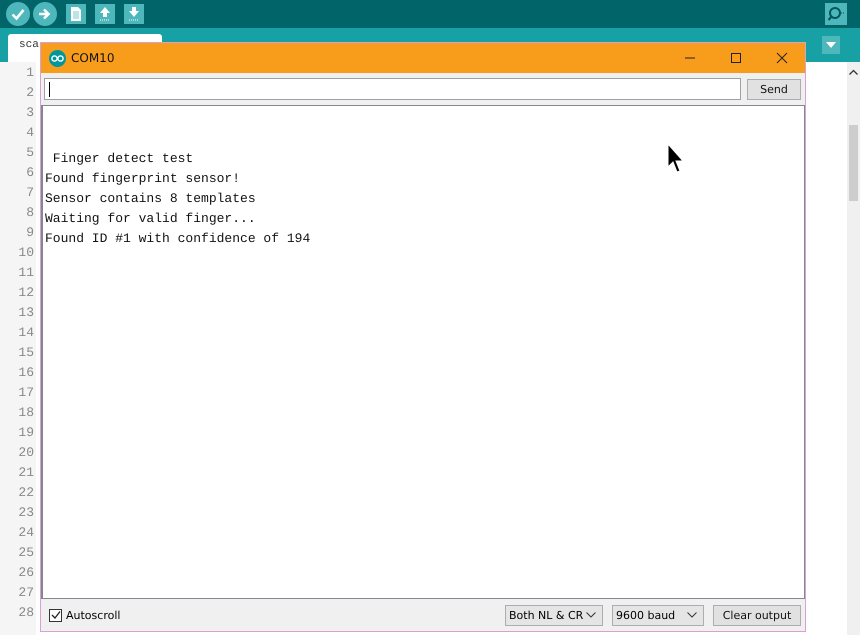 This screenshot has height=635, width=860. What do you see at coordinates (853, 348) in the screenshot?
I see `scrollbar` at bounding box center [853, 348].